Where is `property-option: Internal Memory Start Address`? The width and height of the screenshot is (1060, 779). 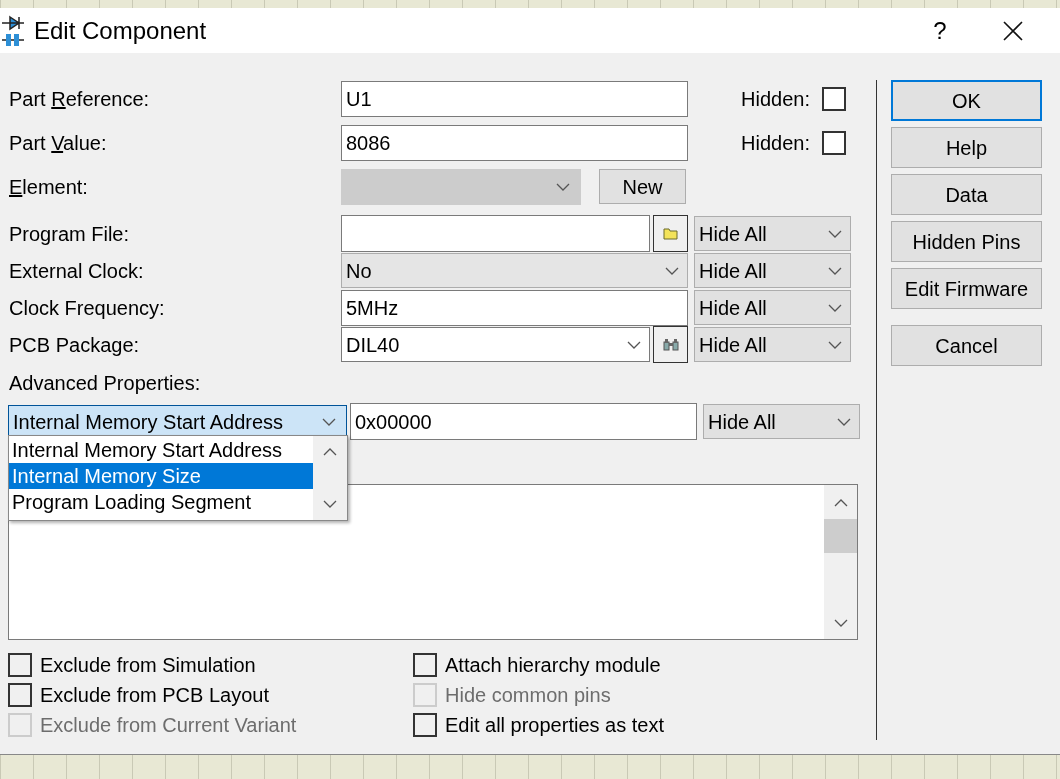 property-option: Internal Memory Start Address is located at coordinates (161, 450).